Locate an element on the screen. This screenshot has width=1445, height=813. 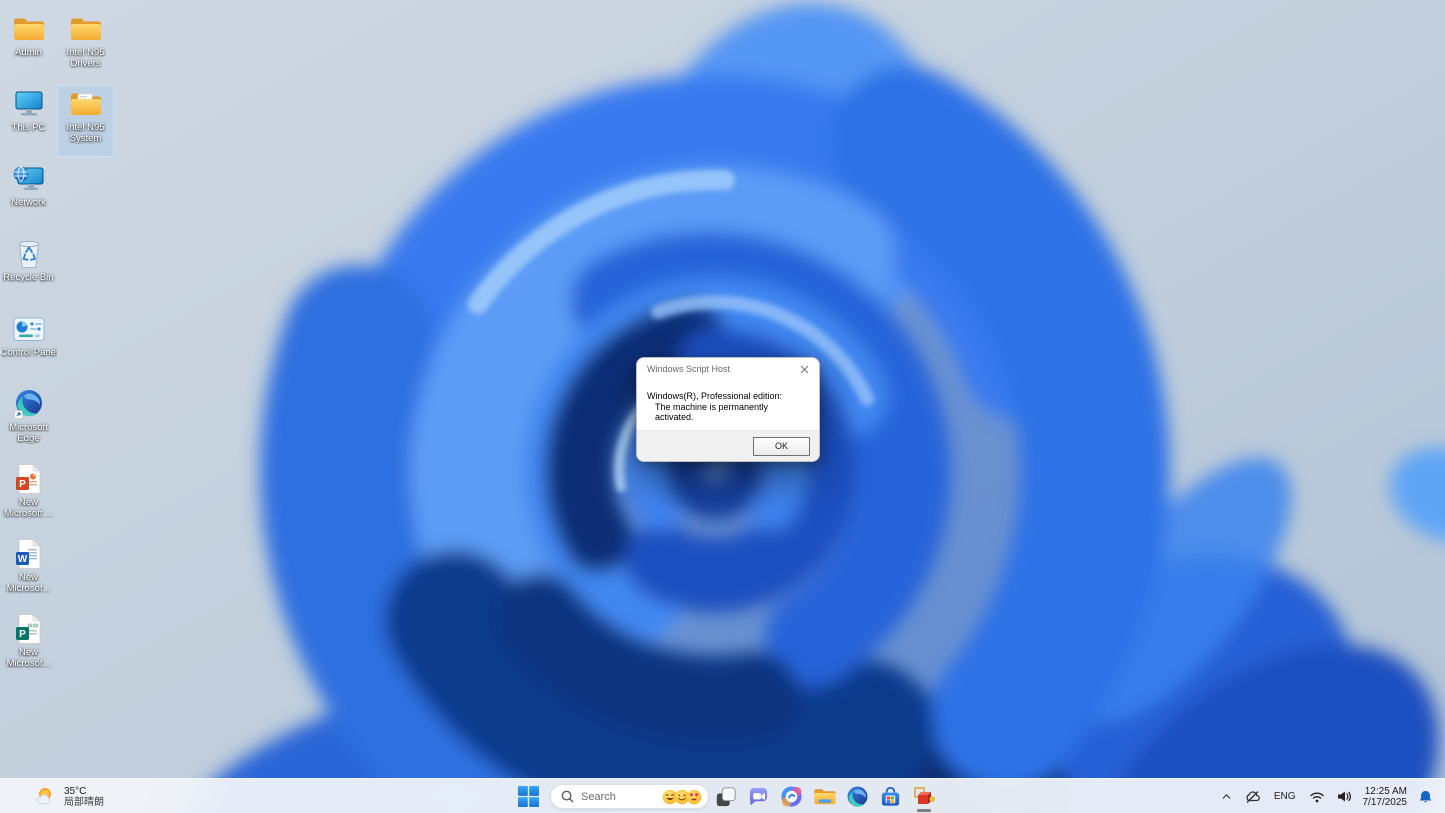
recycle-bin-icon is located at coordinates (29, 254).